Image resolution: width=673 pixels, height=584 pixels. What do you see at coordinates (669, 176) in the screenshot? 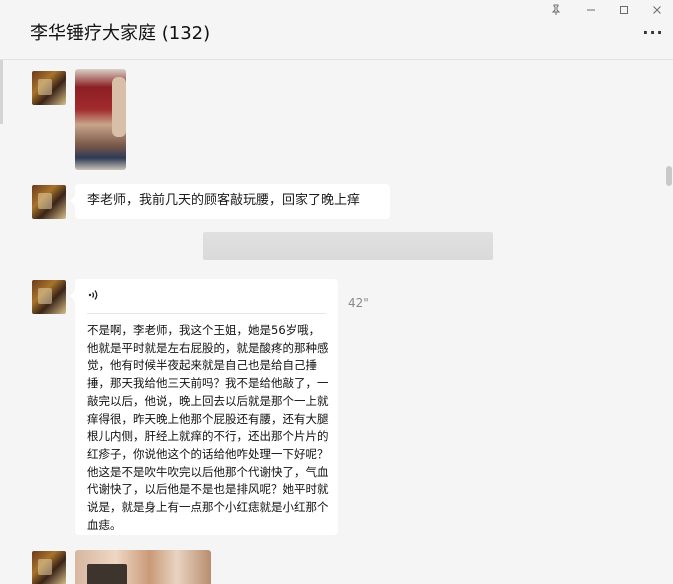
I see `scrollbar-thumb` at bounding box center [669, 176].